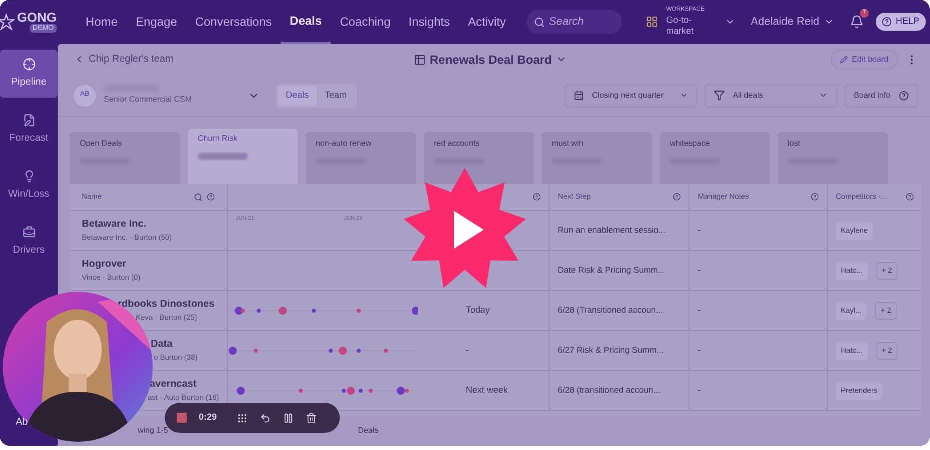 The image size is (930, 450). What do you see at coordinates (37, 17) in the screenshot?
I see `logo-text: GONG` at bounding box center [37, 17].